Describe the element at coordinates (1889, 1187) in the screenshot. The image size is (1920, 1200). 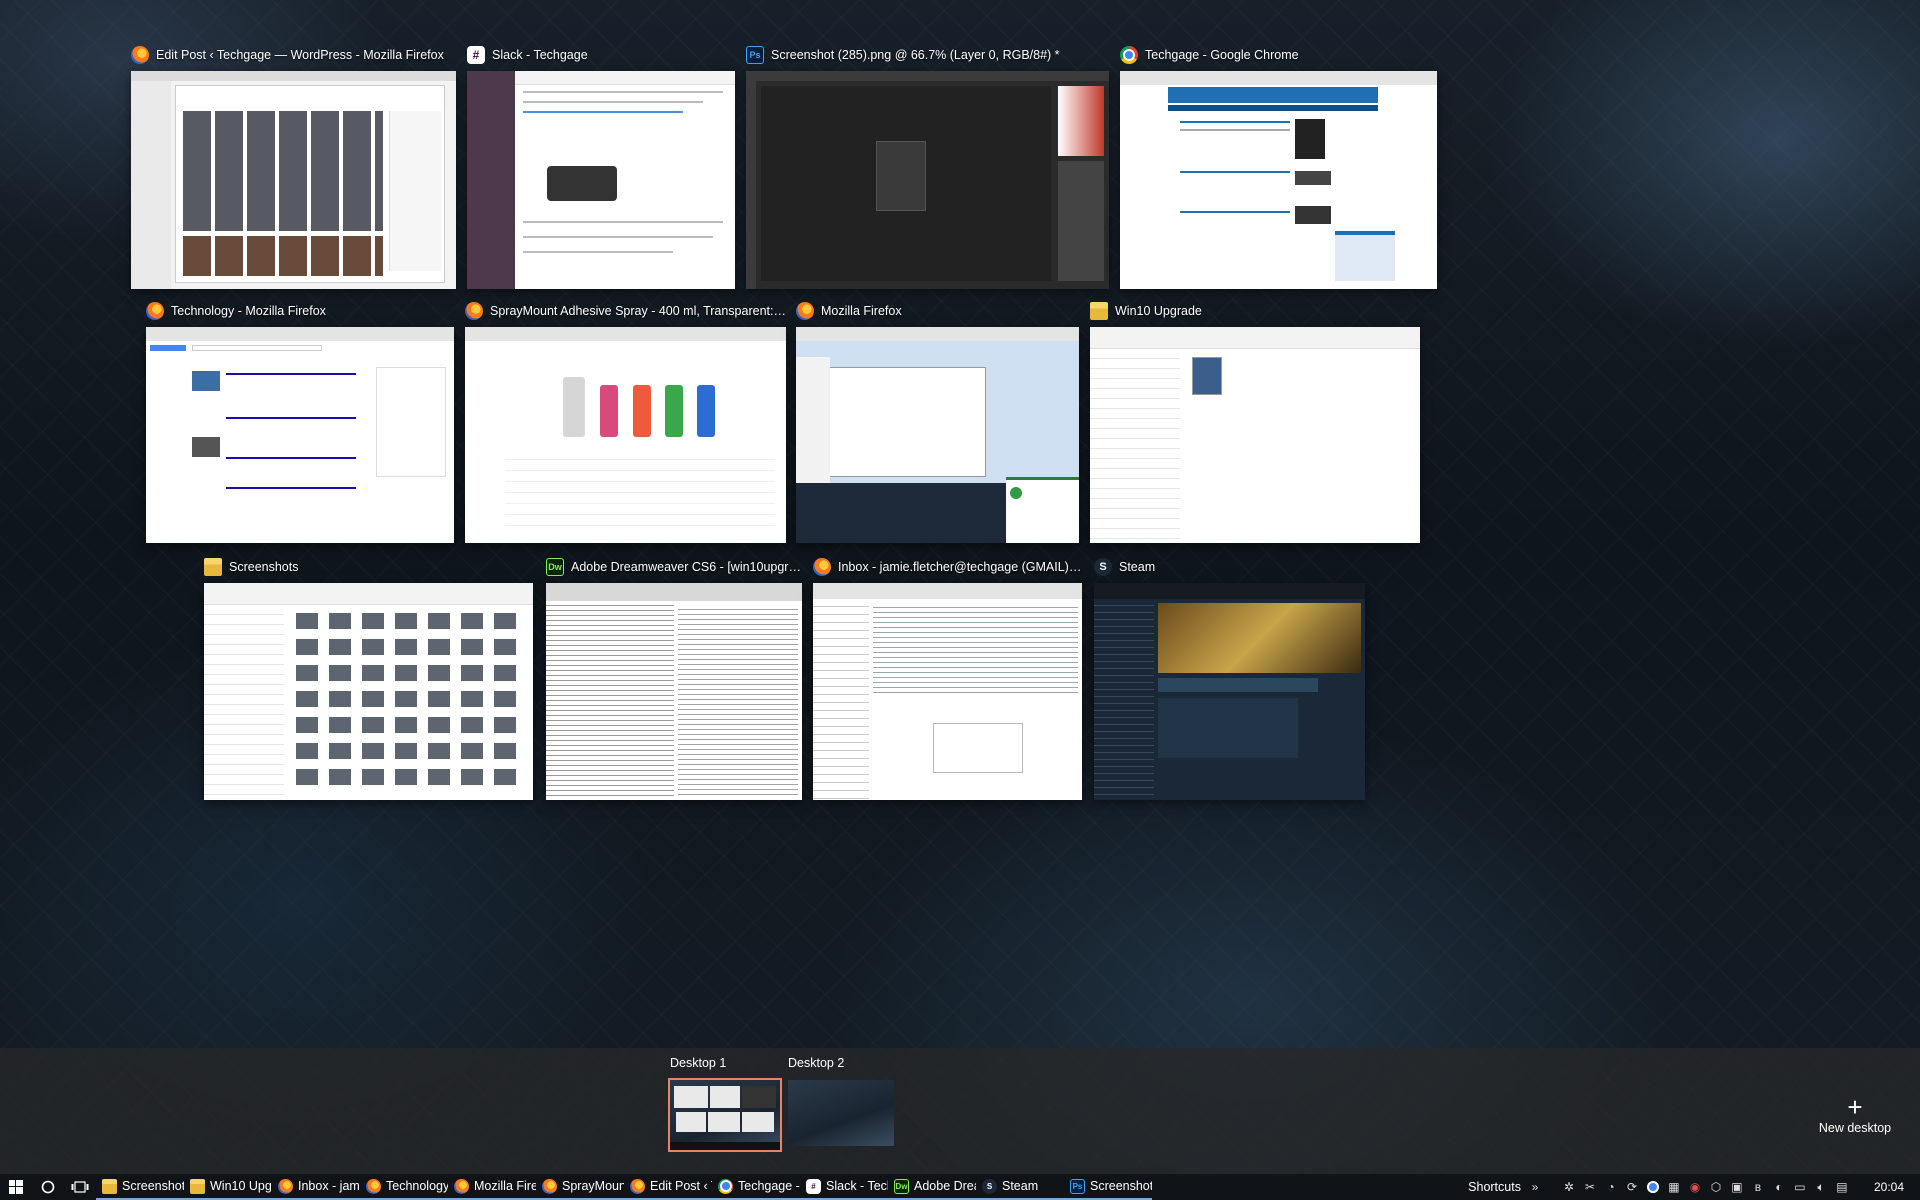
I see `clock: 20:04` at that location.